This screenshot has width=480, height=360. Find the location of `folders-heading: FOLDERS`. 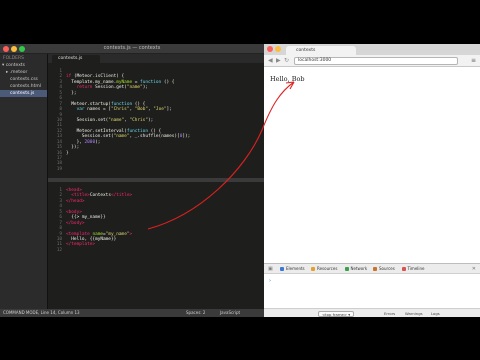

folders-heading: FOLDERS is located at coordinates (13, 58).